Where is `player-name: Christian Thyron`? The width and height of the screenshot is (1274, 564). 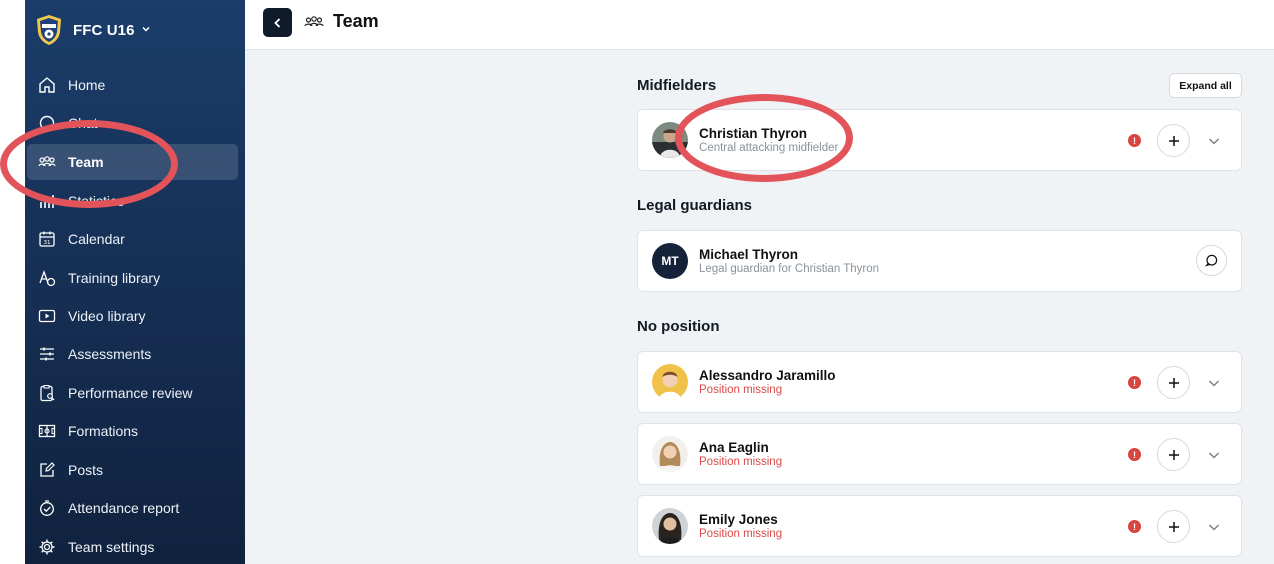
player-name: Christian Thyron is located at coordinates (753, 133).